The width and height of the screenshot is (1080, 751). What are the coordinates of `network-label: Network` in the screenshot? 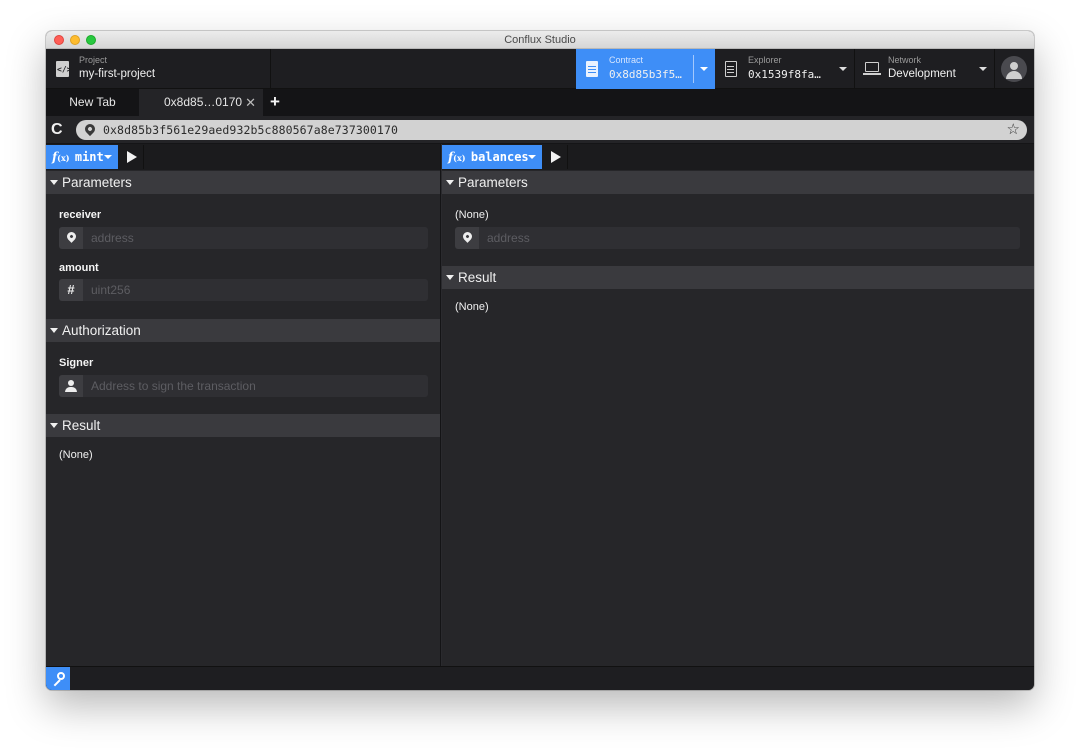 It's located at (905, 60).